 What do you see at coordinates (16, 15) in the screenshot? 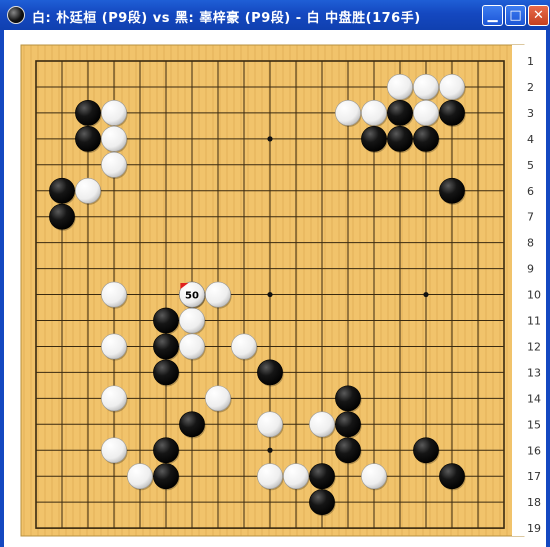
I see `go-stone-icon` at bounding box center [16, 15].